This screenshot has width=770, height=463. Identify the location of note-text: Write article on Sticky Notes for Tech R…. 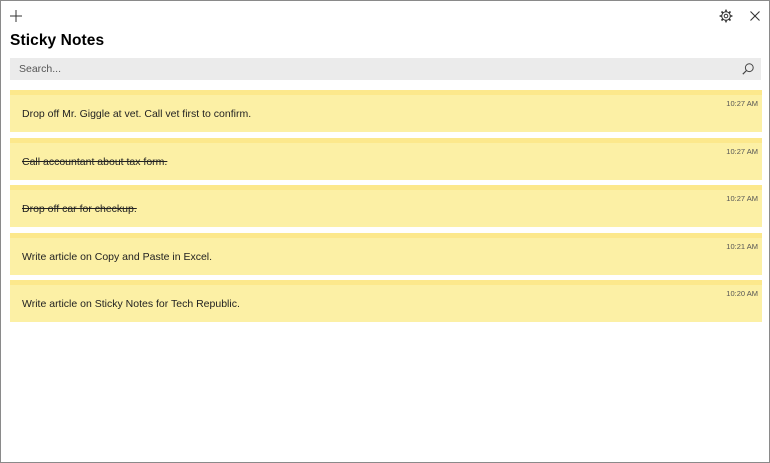
(131, 304).